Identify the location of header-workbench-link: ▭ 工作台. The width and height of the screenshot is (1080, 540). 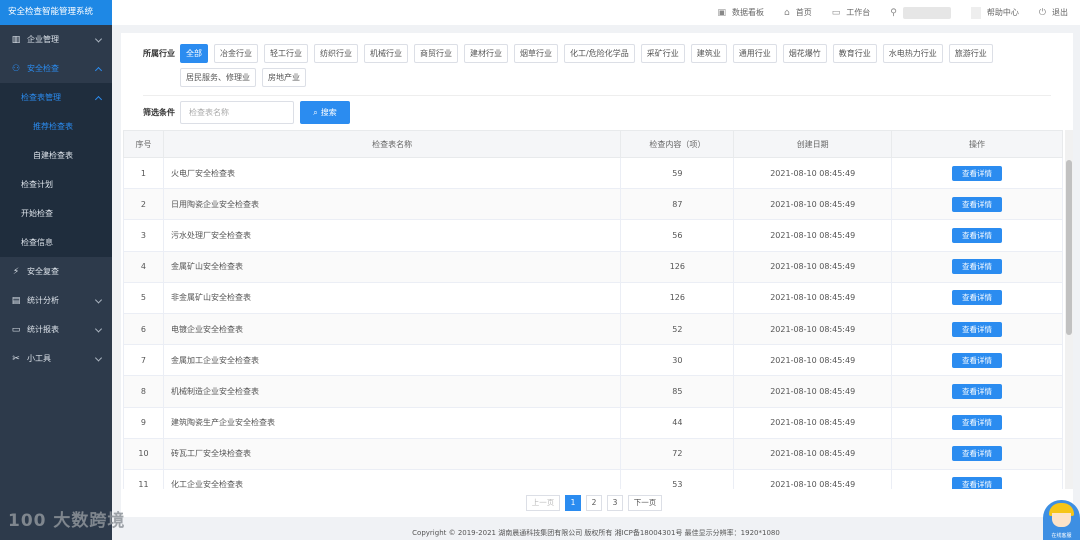
(851, 12).